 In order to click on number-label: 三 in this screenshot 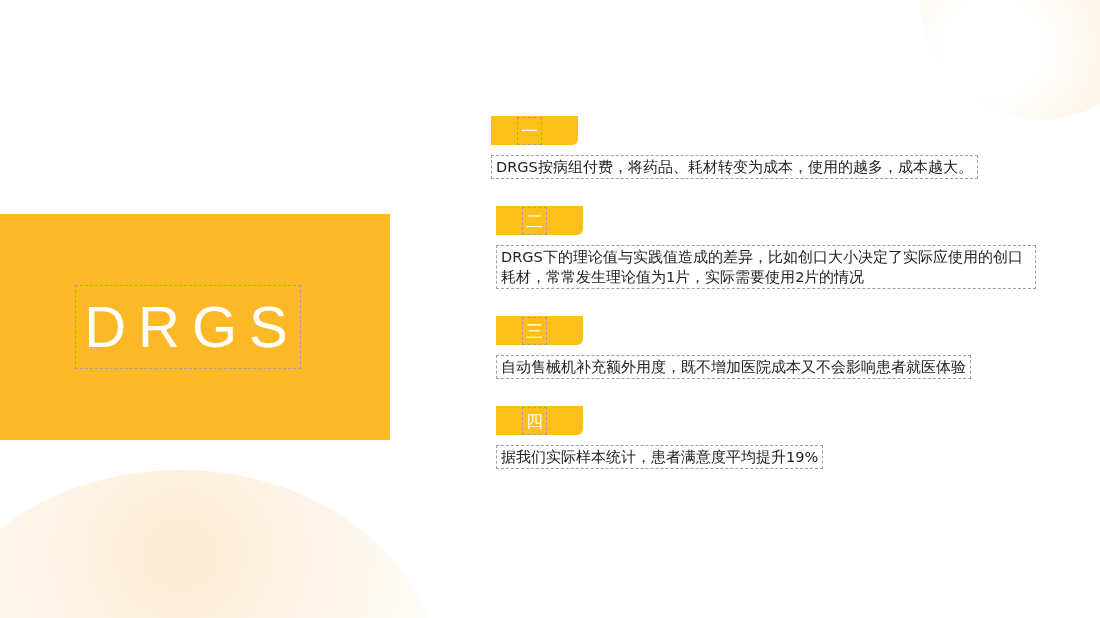, I will do `click(534, 330)`.